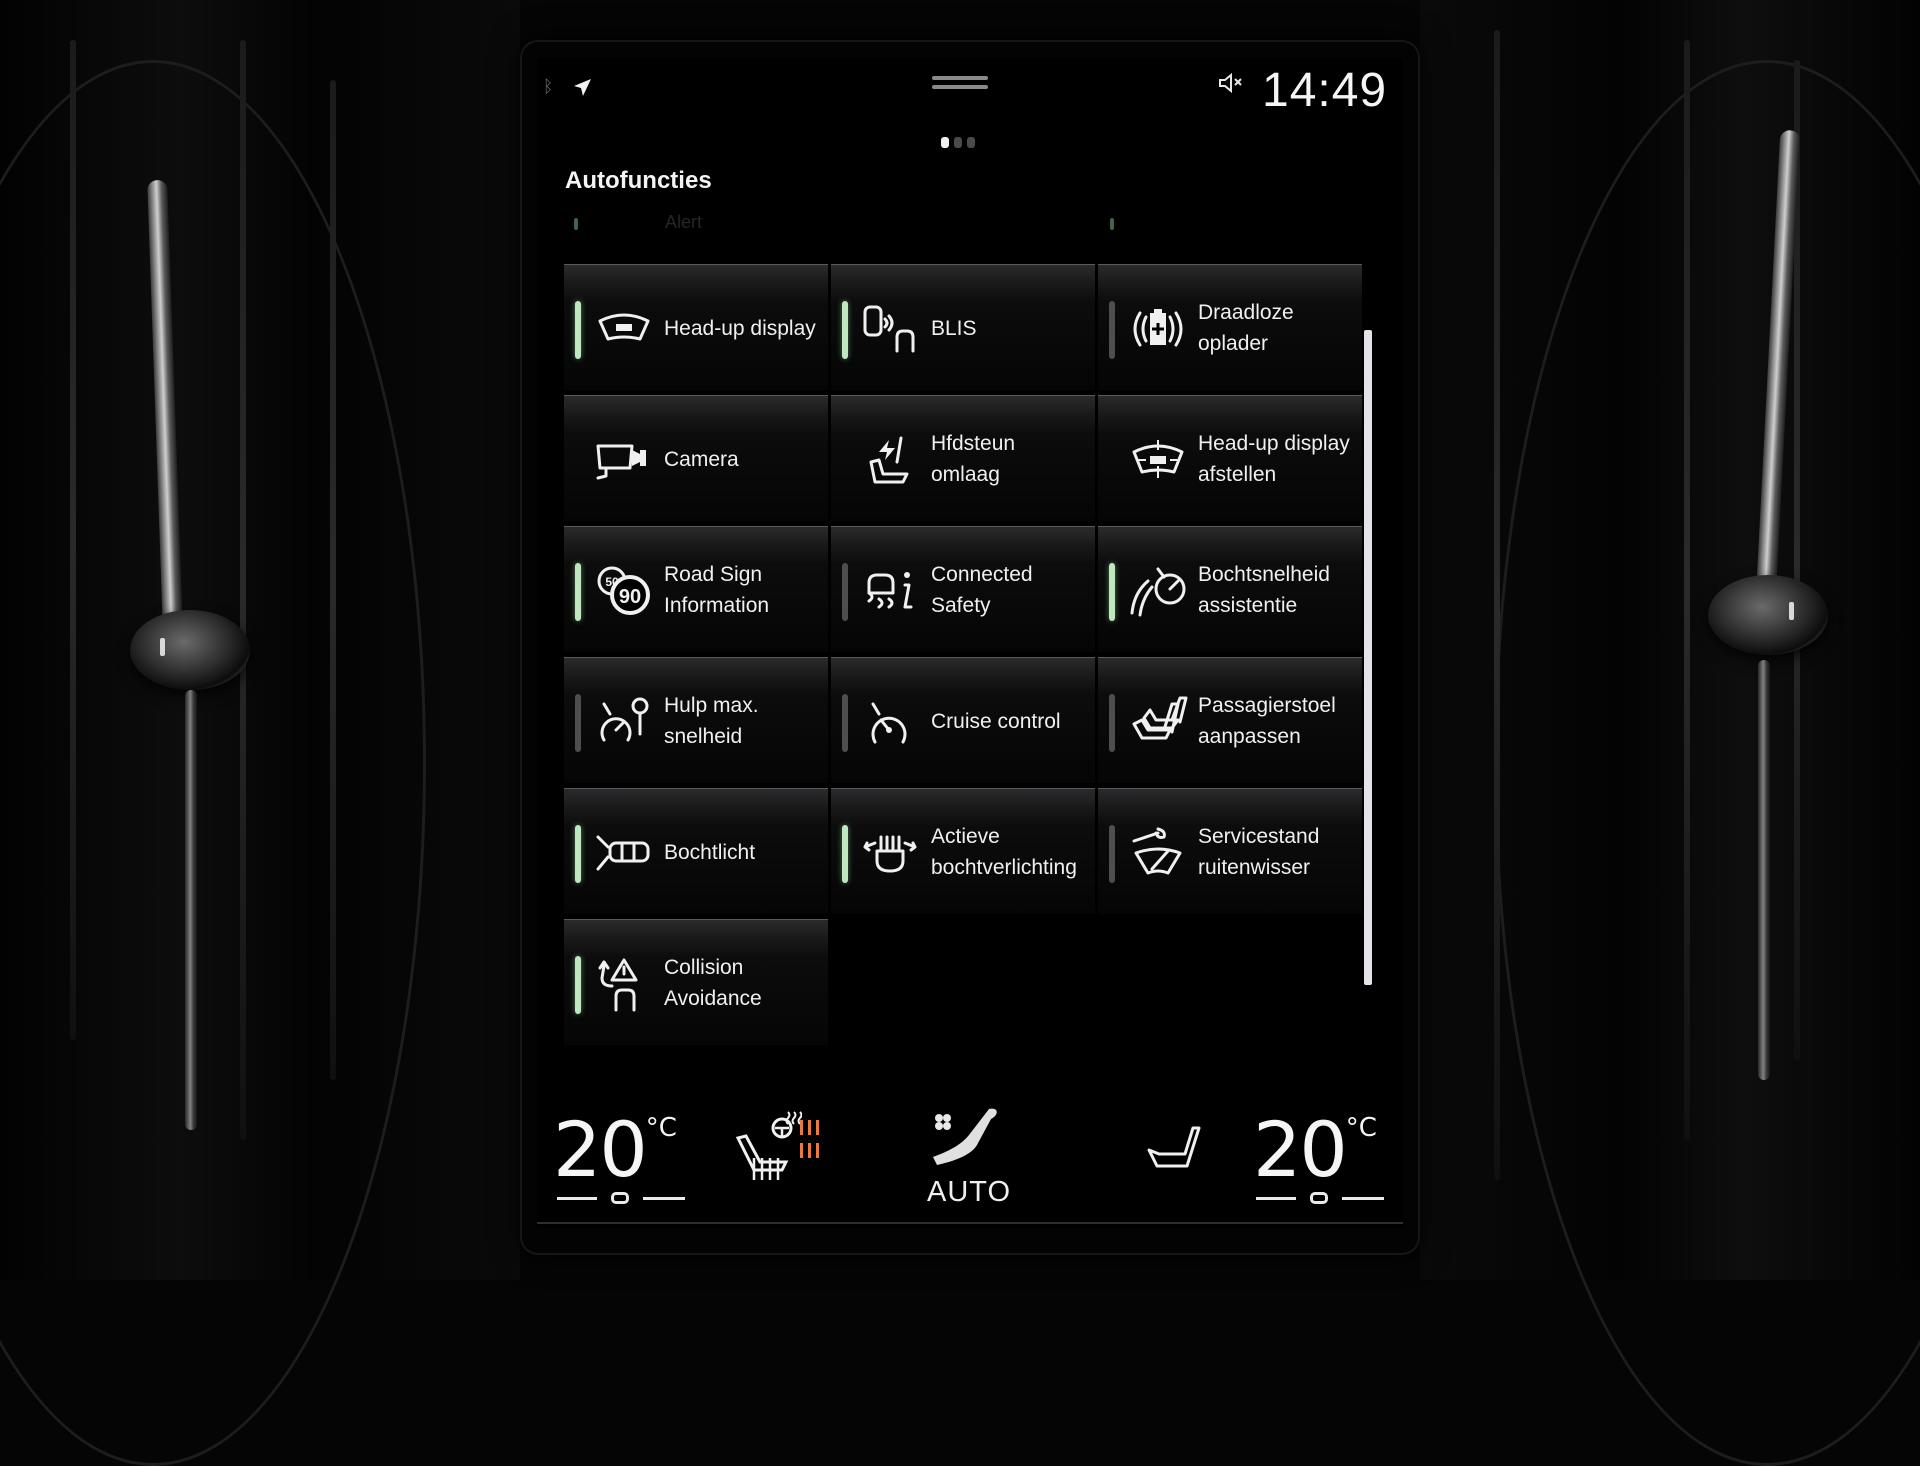  I want to click on wireless-charger-icon, so click(1158, 329).